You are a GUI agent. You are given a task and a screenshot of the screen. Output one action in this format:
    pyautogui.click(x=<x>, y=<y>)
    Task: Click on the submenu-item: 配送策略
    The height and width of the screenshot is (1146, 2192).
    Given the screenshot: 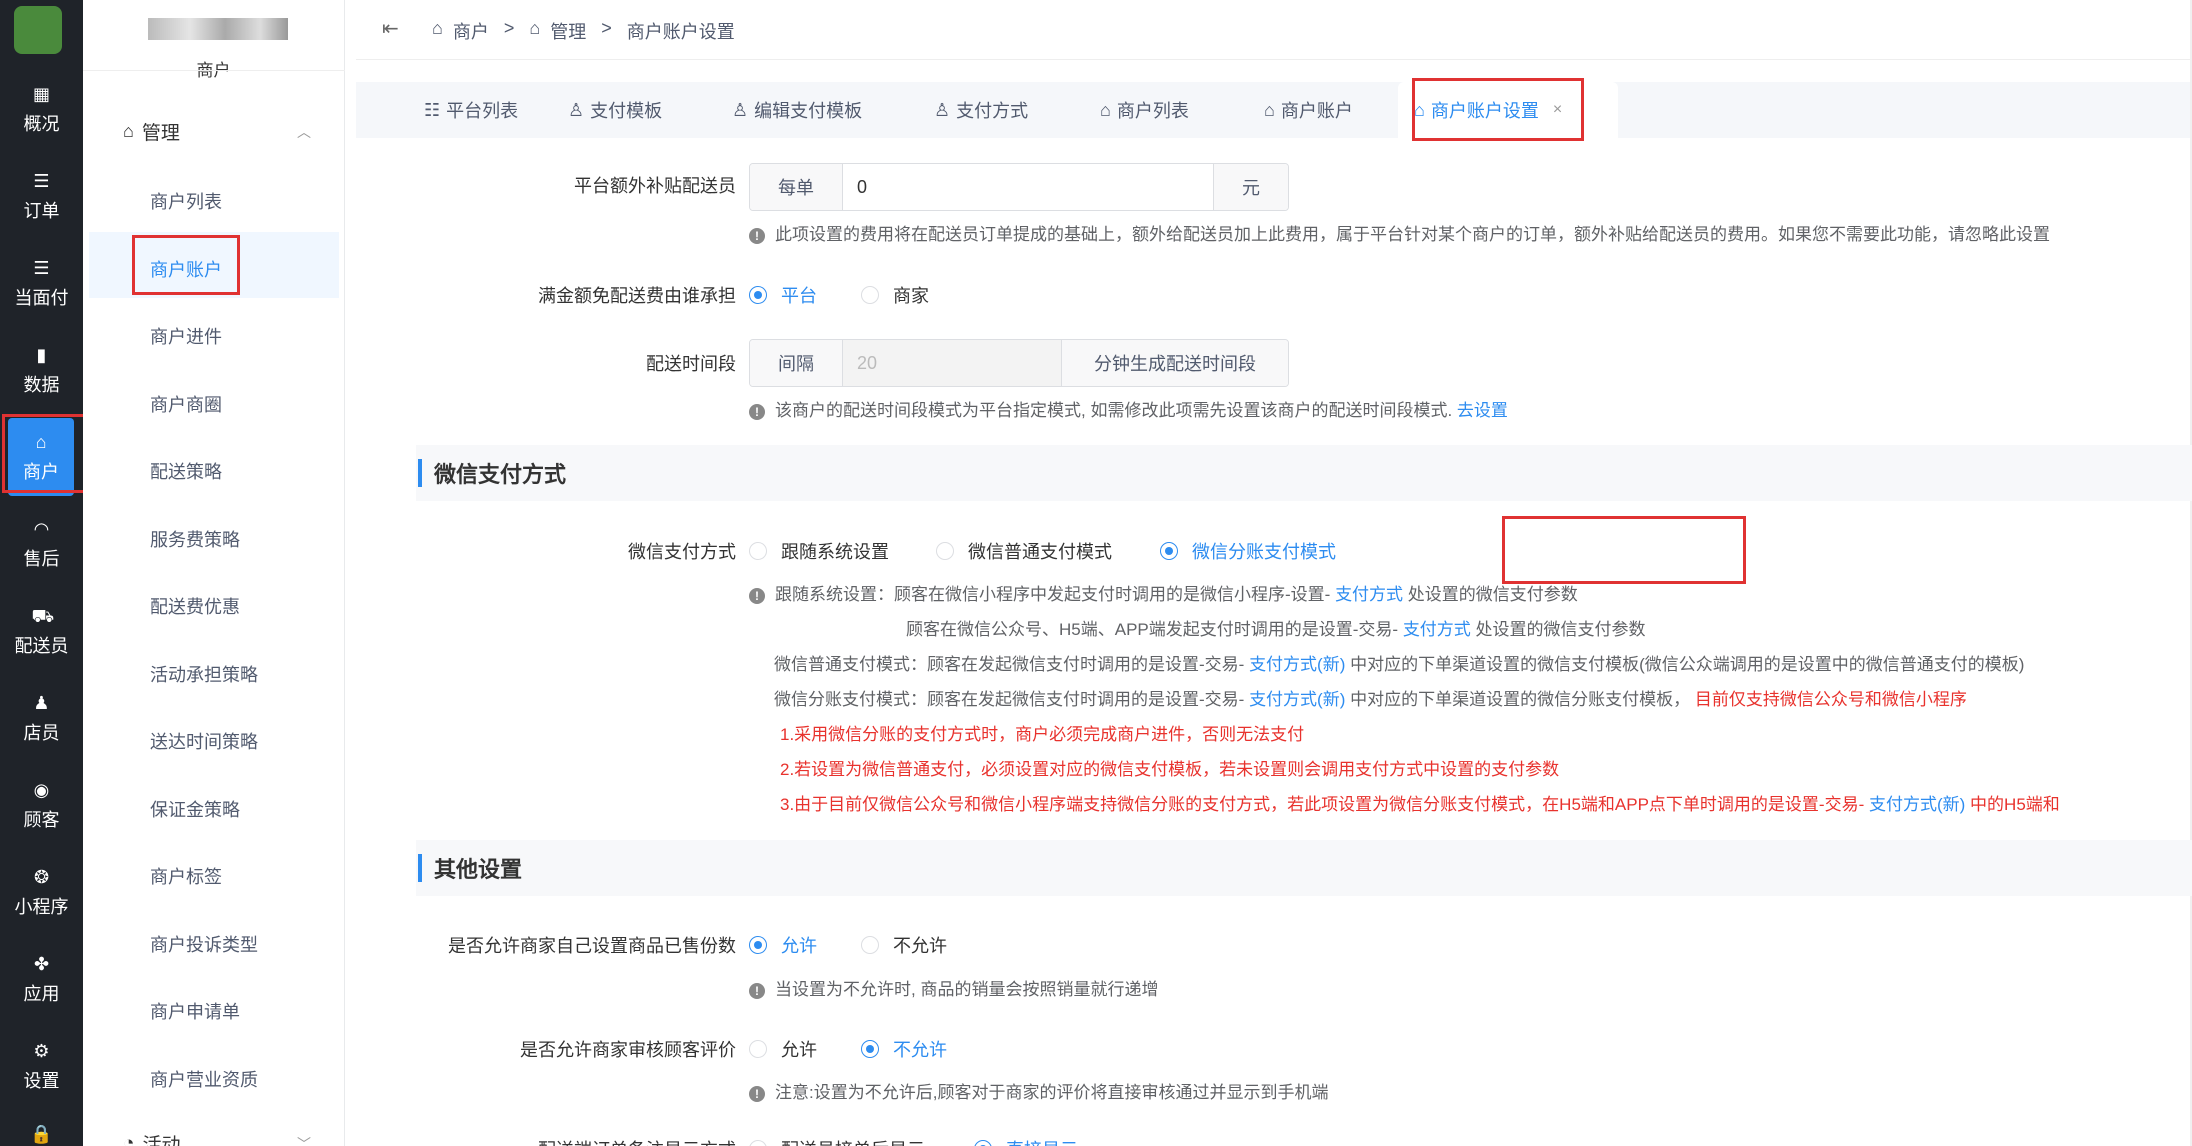 What is the action you would take?
    pyautogui.click(x=186, y=471)
    